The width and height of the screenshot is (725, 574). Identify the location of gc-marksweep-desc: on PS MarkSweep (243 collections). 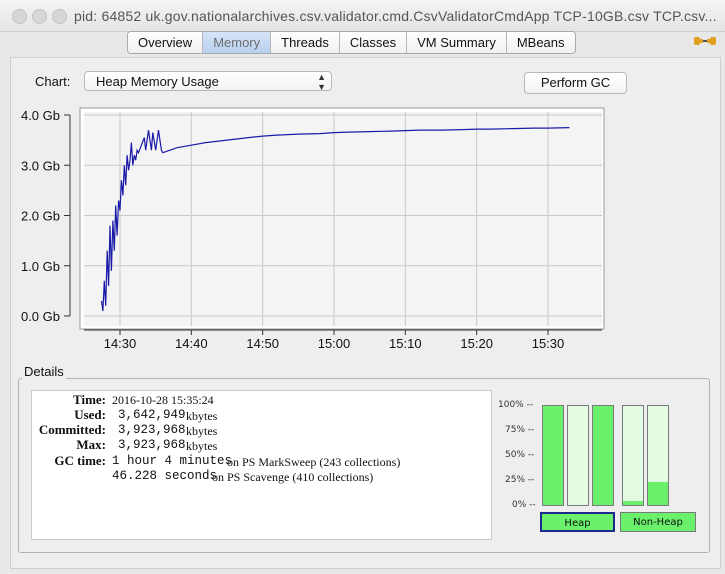
(314, 462).